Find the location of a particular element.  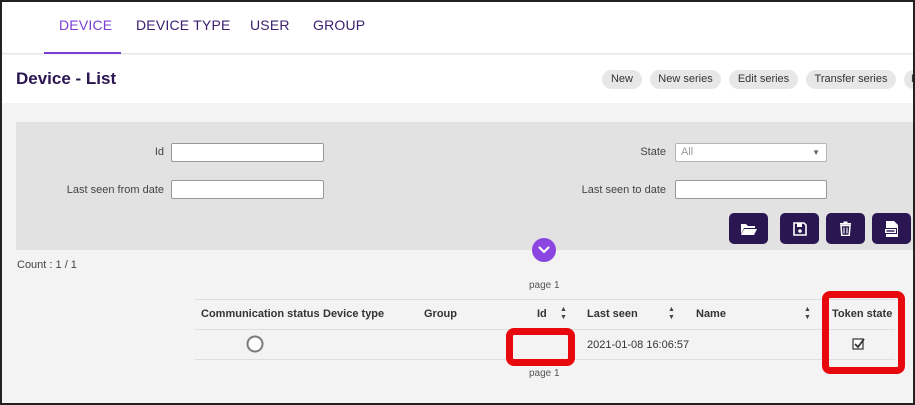

chevron-down-icon is located at coordinates (544, 250).